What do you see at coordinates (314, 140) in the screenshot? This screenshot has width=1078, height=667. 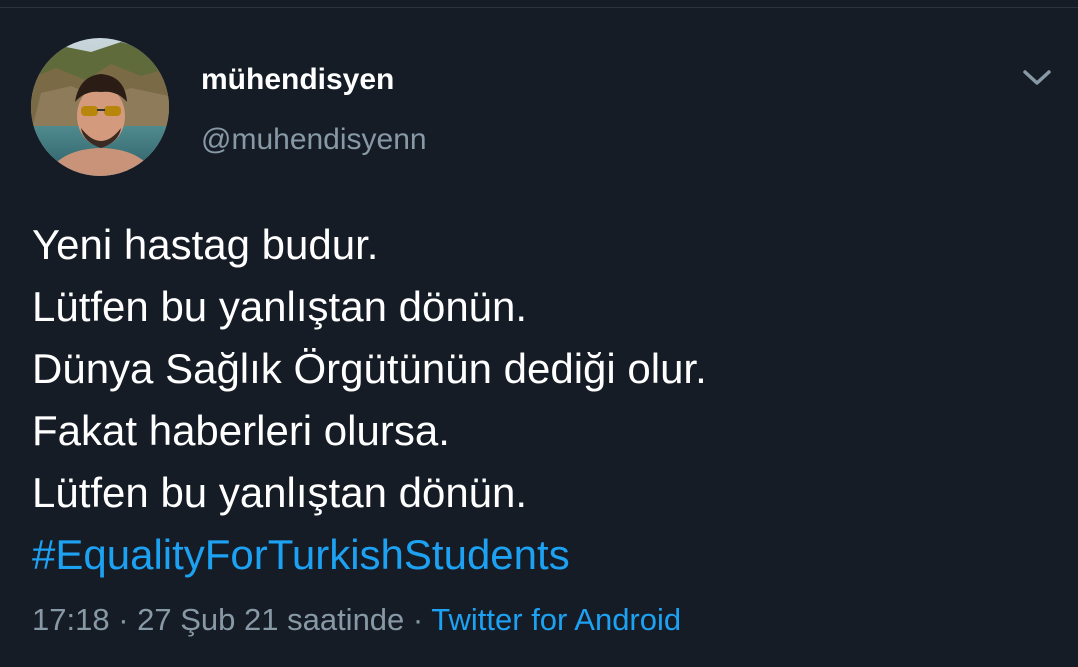 I see `user-handle: @muhendisyenn` at bounding box center [314, 140].